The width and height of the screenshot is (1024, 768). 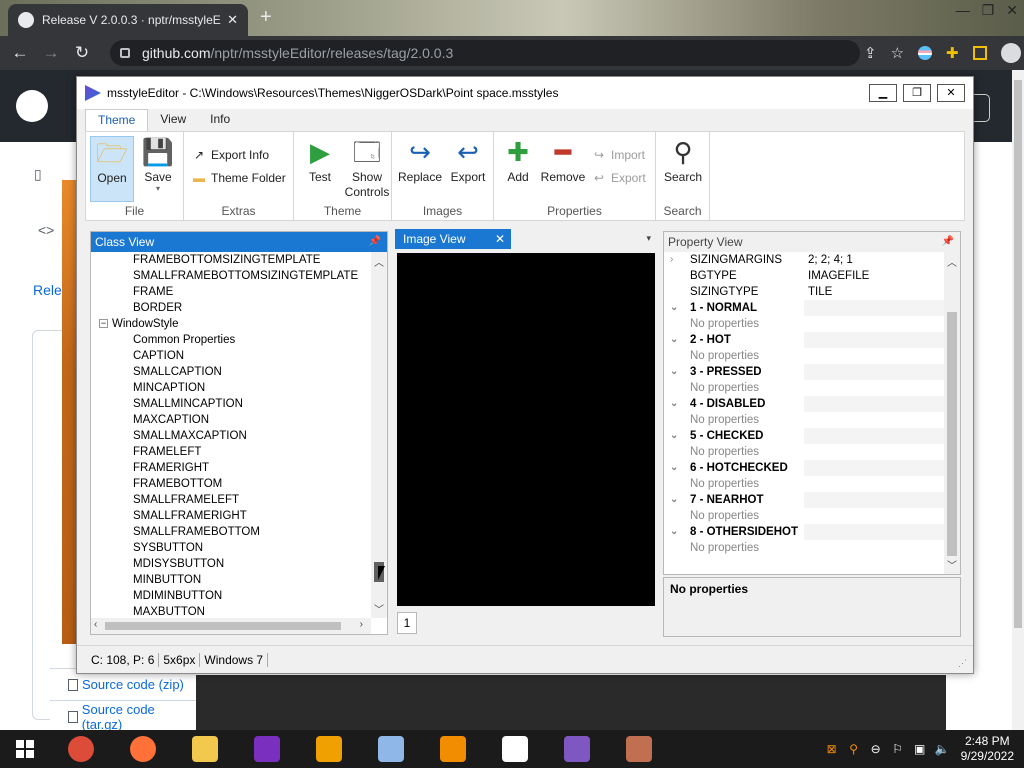 I want to click on test-button: ▶ Test, so click(x=320, y=160).